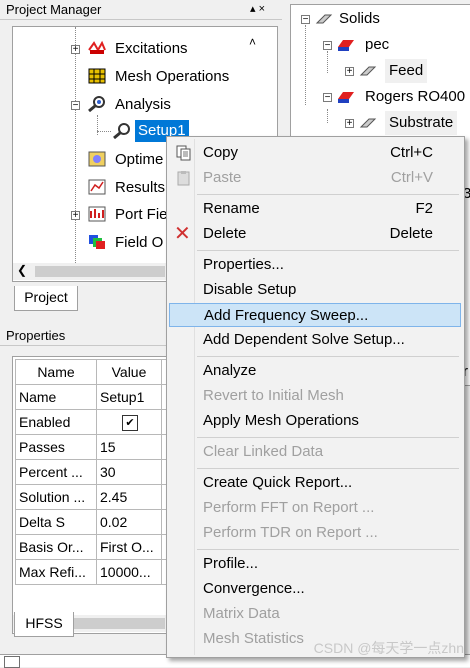 This screenshot has width=470, height=668. Describe the element at coordinates (315, 209) in the screenshot. I see `menu-item-rename: Rename F2` at that location.